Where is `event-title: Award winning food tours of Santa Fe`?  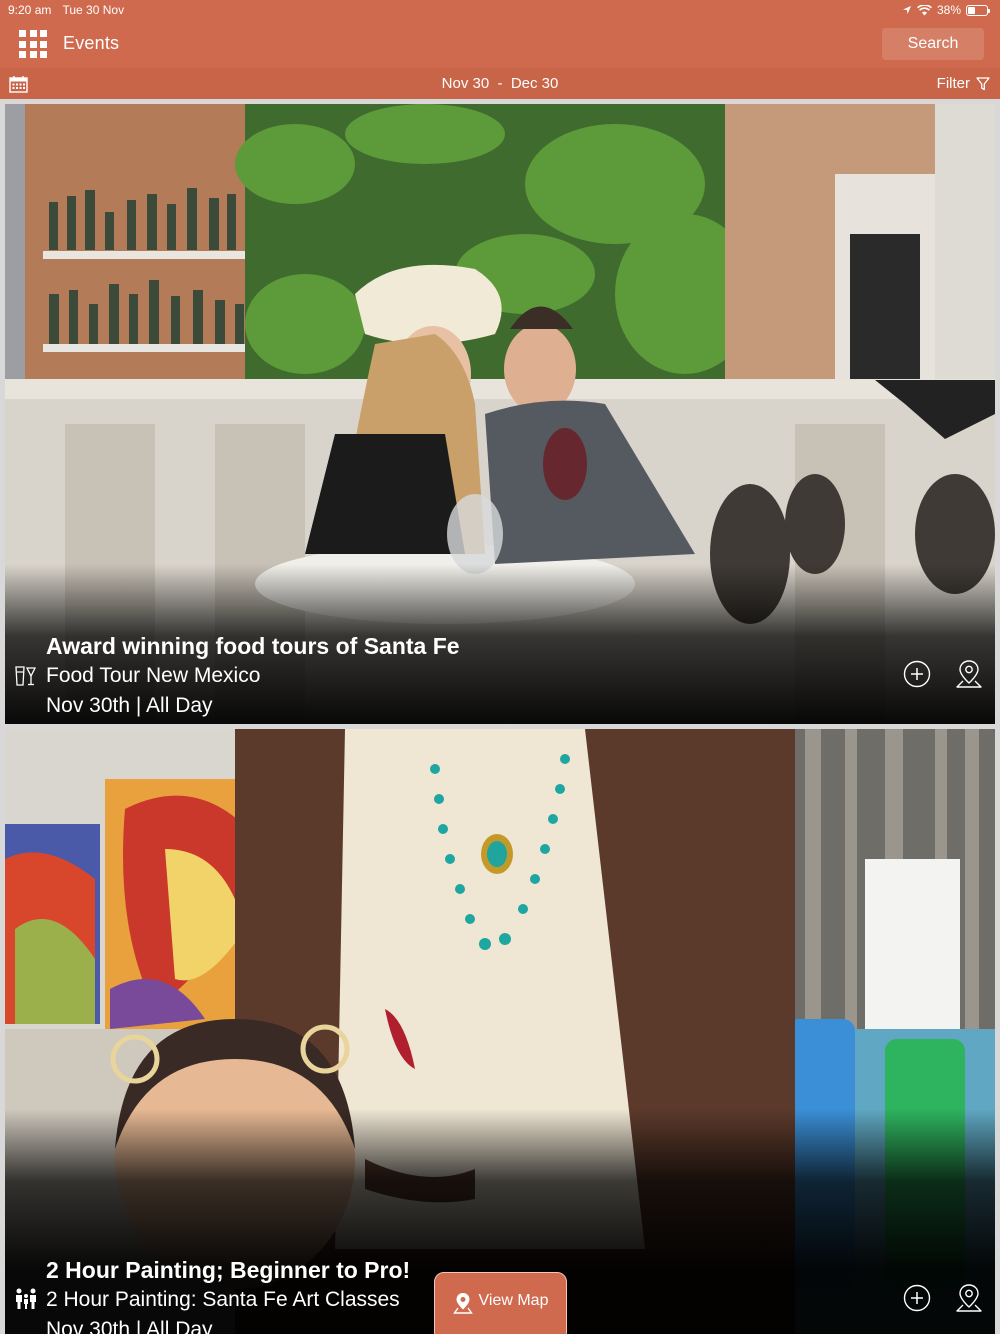
event-title: Award winning food tours of Santa Fe is located at coordinates (253, 646).